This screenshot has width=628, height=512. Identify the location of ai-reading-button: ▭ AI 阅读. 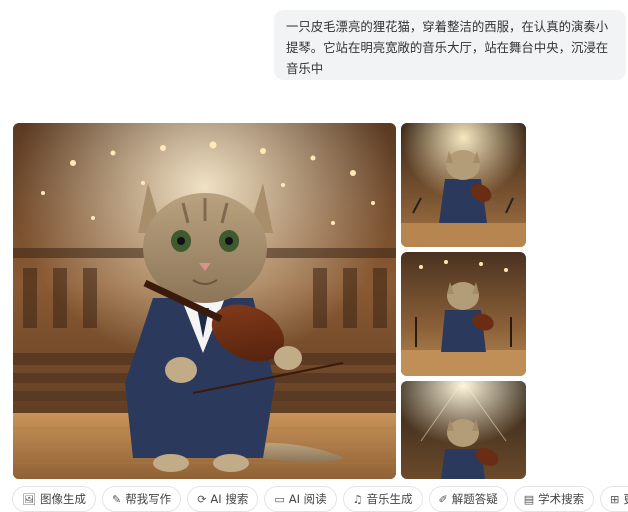
(300, 499).